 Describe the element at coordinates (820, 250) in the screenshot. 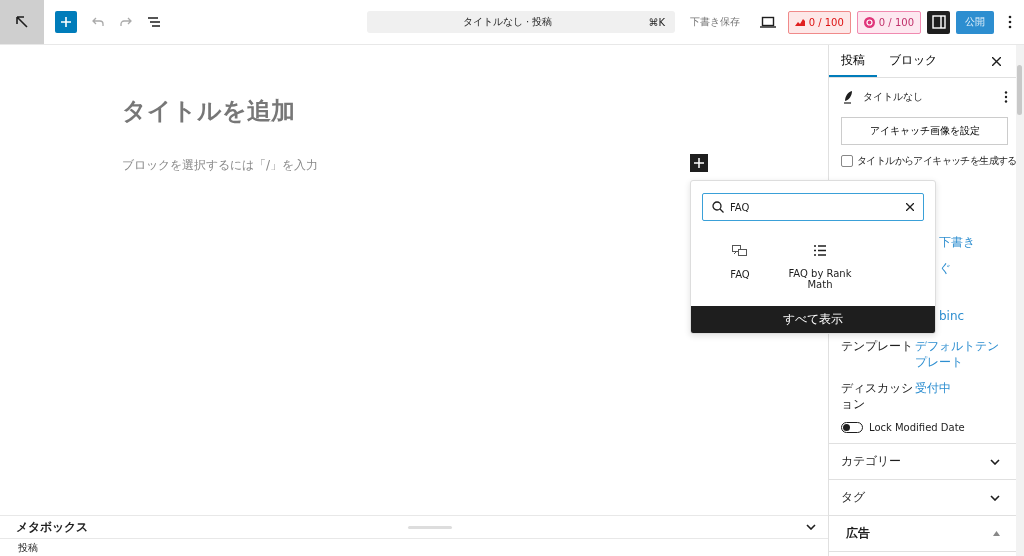

I see `list-icon` at that location.